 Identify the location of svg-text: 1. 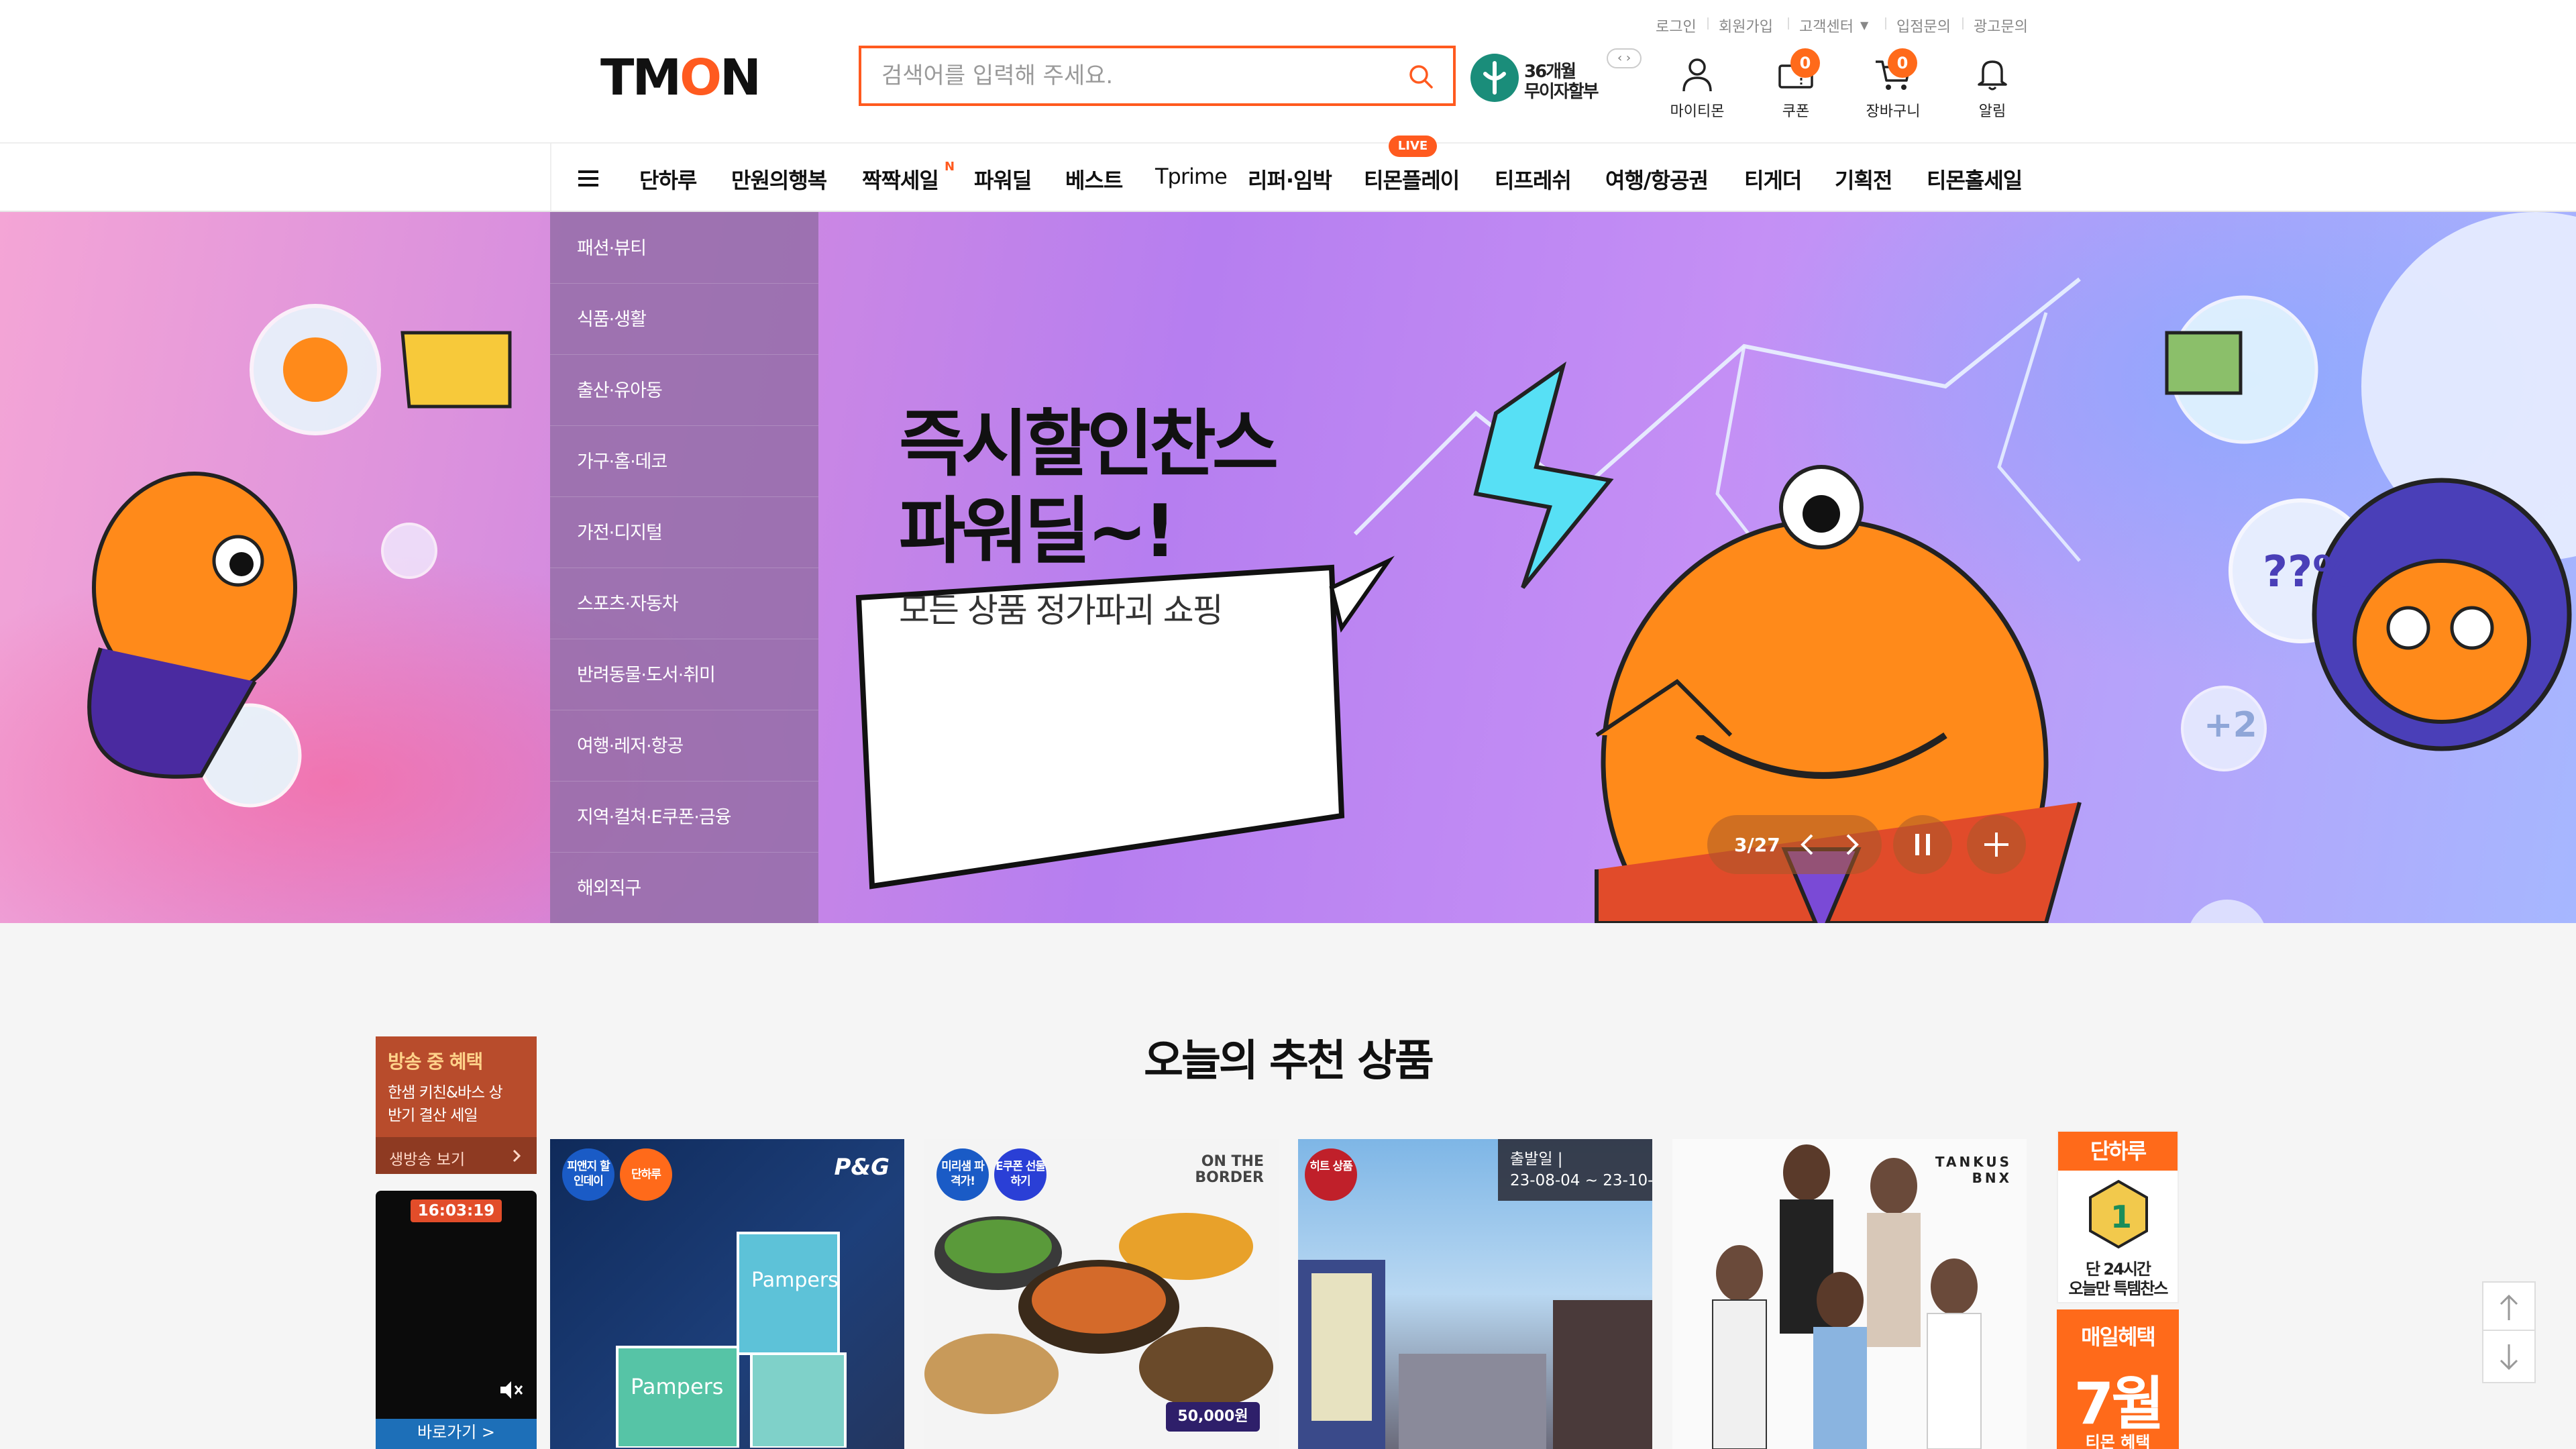
(2121, 1217).